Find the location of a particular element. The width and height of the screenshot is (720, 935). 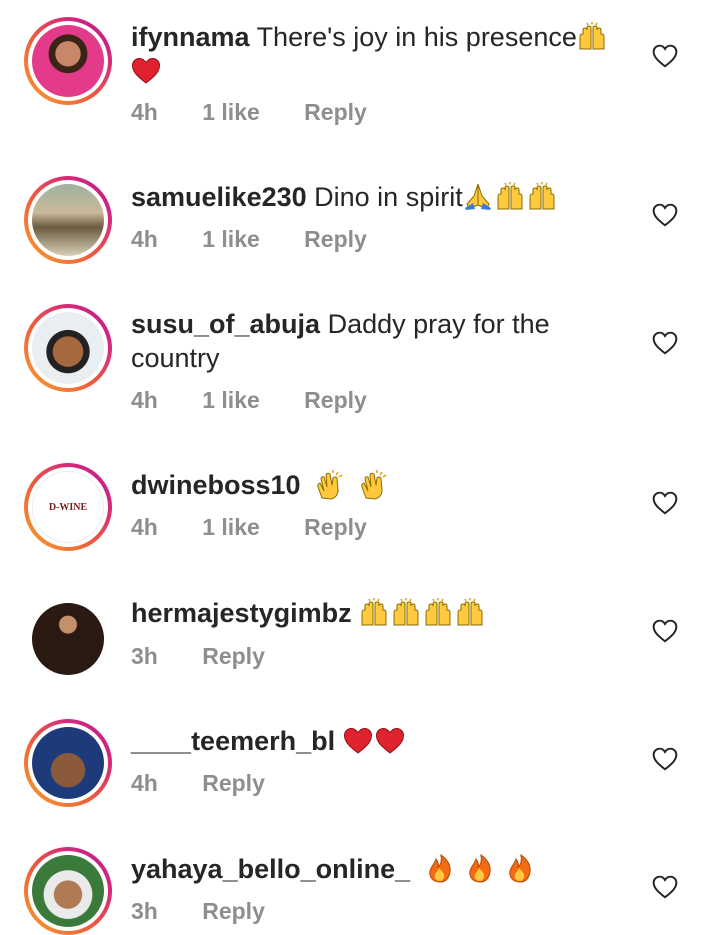

avatar: D-WINE is located at coordinates (68, 507).